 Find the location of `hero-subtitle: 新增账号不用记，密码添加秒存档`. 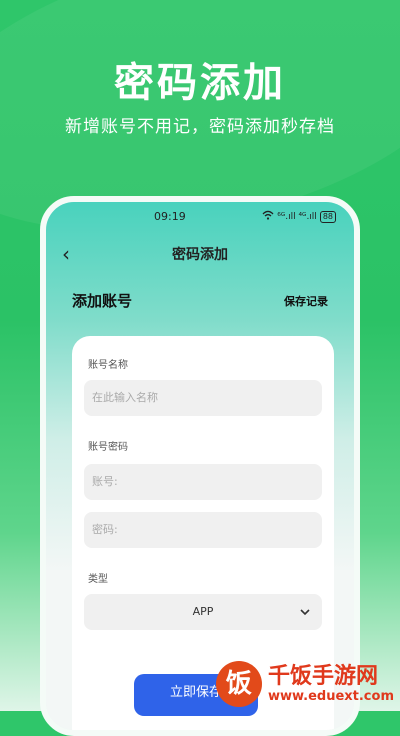

hero-subtitle: 新增账号不用记，密码添加秒存档 is located at coordinates (200, 127).